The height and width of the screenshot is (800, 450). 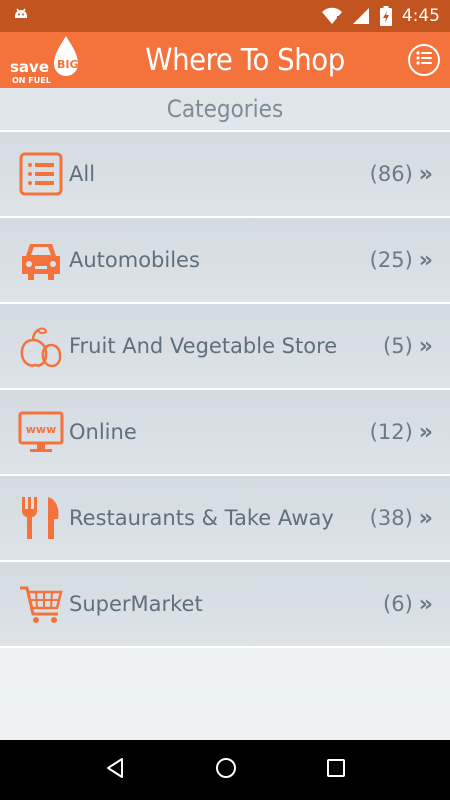 I want to click on category-count: (12), so click(x=391, y=432).